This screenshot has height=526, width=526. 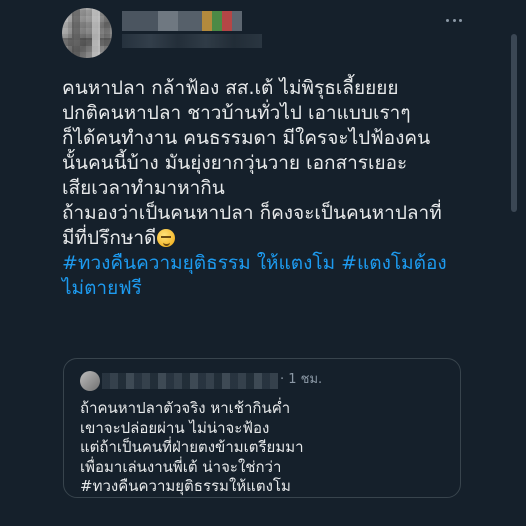 I want to click on tweet-text-line: คนหาปลา กล้าฟ้อง สส.เต้ ไม่พิรุธเลี้ยยยย, so click(x=230, y=88).